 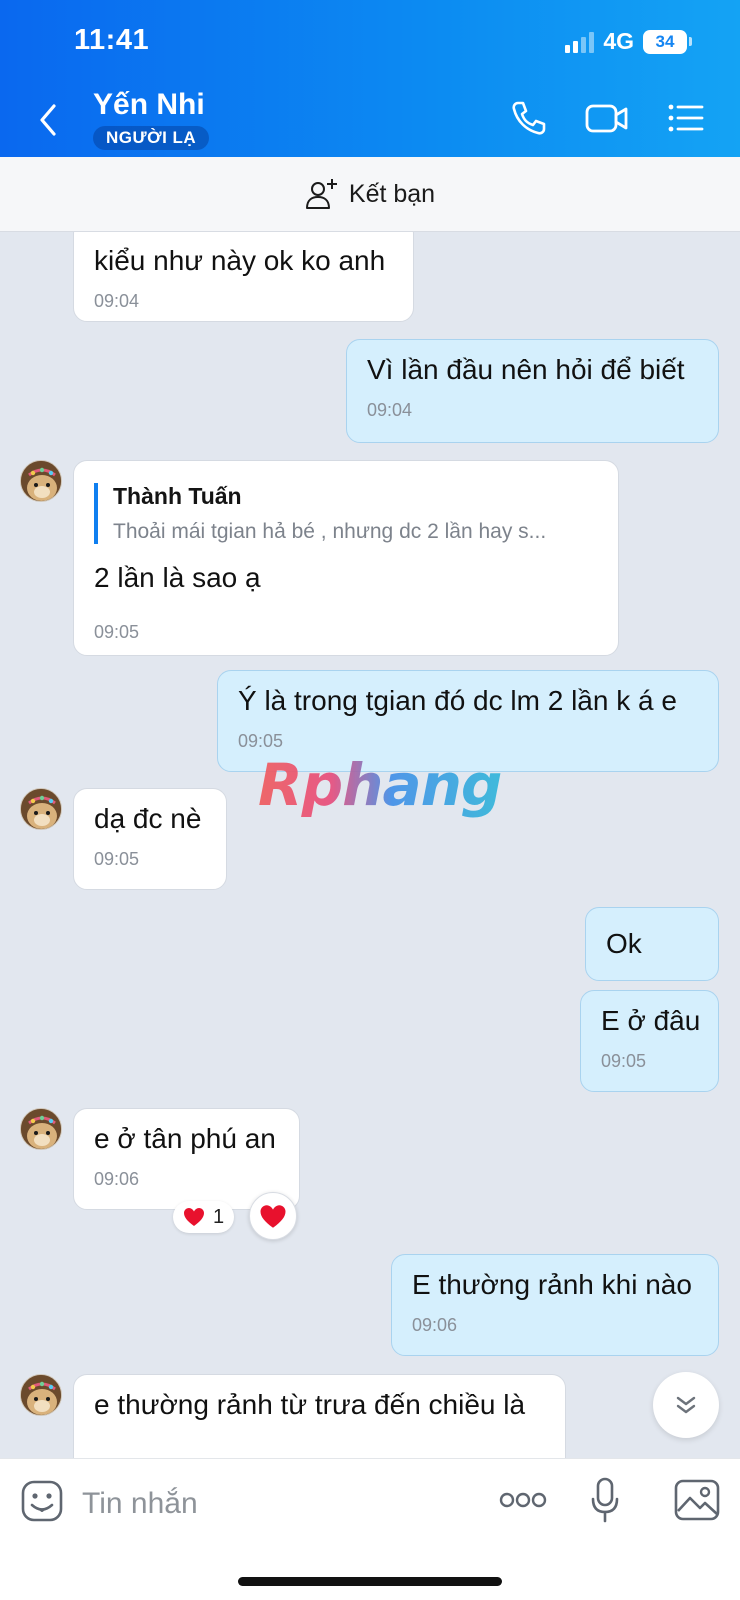 I want to click on home-indicator, so click(x=370, y=1581).